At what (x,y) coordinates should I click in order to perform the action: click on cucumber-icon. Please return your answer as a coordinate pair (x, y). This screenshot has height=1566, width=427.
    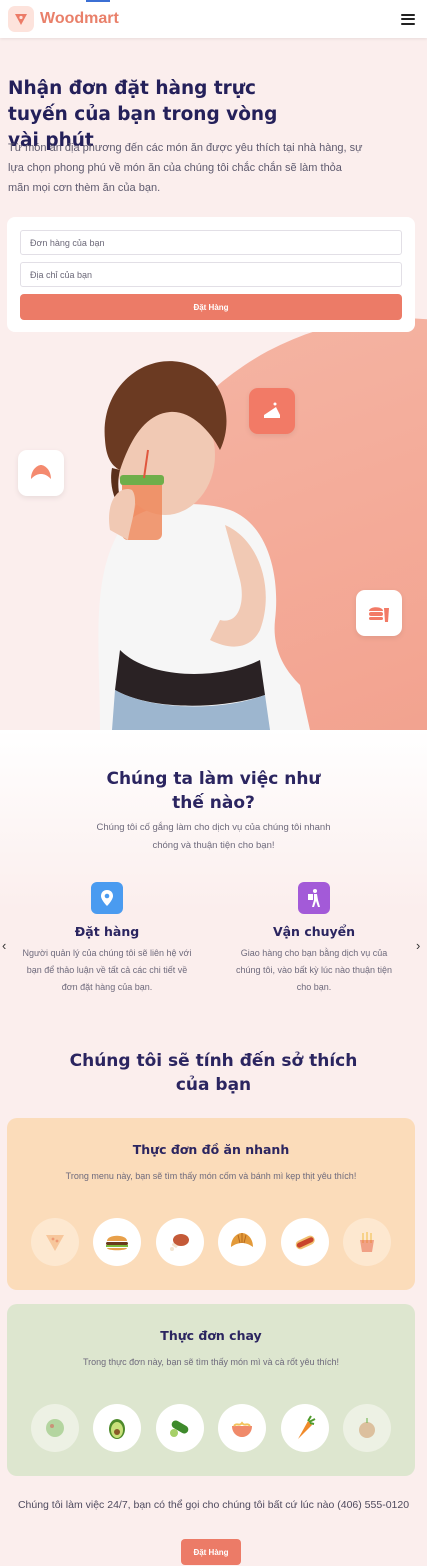
    Looking at the image, I should click on (179, 1428).